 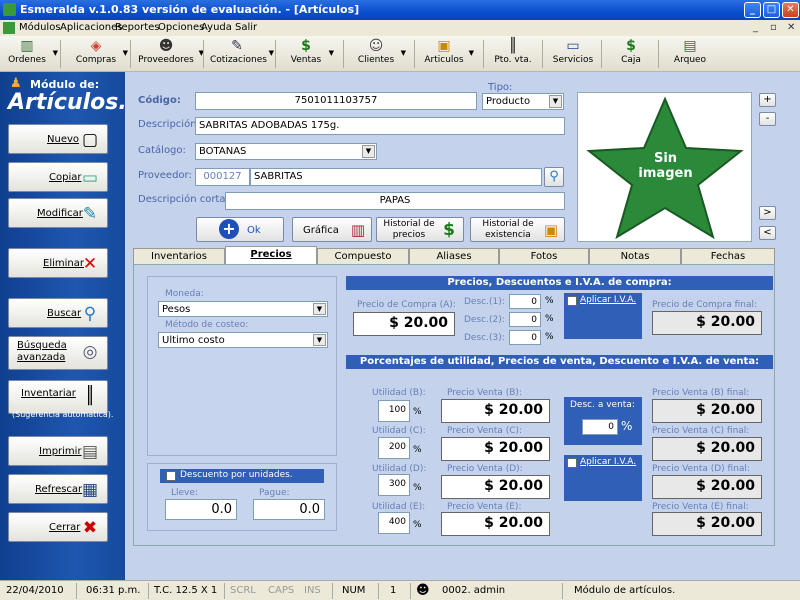 I want to click on maximize-button: □, so click(x=771, y=10).